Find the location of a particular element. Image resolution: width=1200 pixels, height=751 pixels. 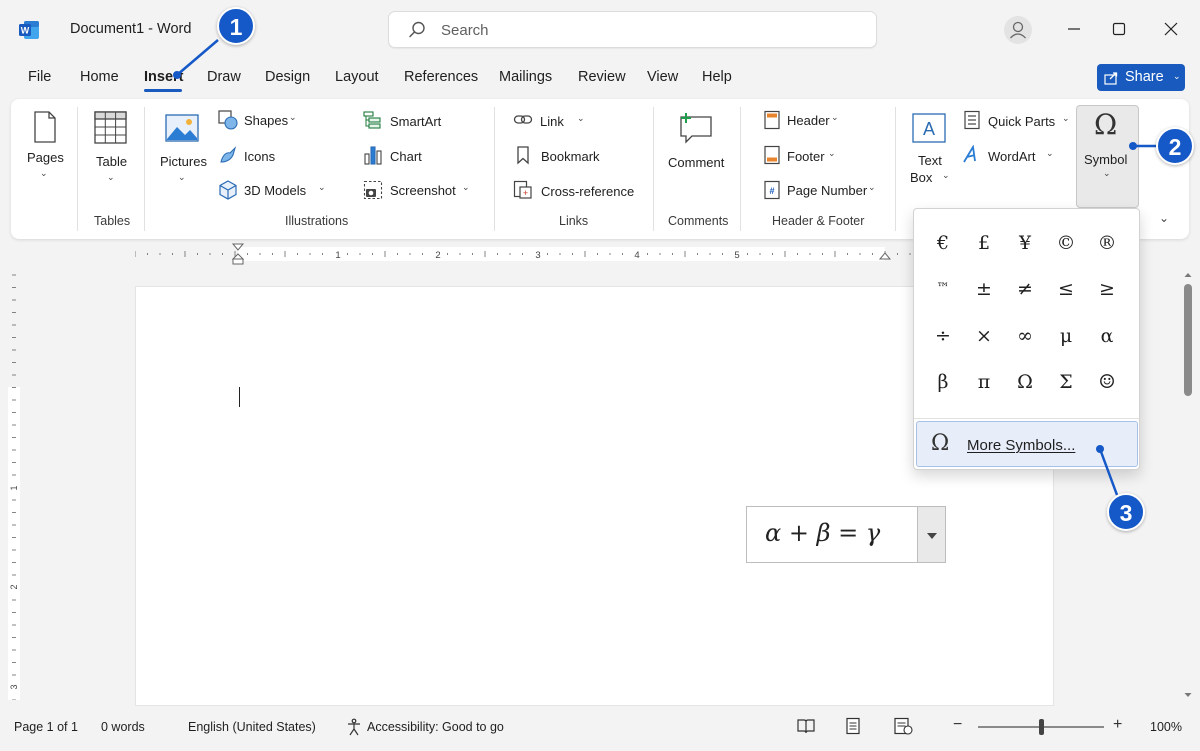

symbol-cell: ☺ is located at coordinates (1107, 382).